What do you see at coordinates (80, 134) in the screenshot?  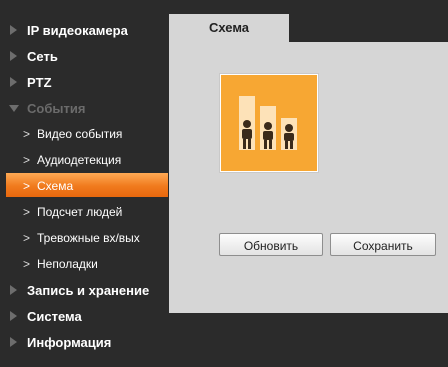 I see `sidebar-subitem-label: Видео события` at bounding box center [80, 134].